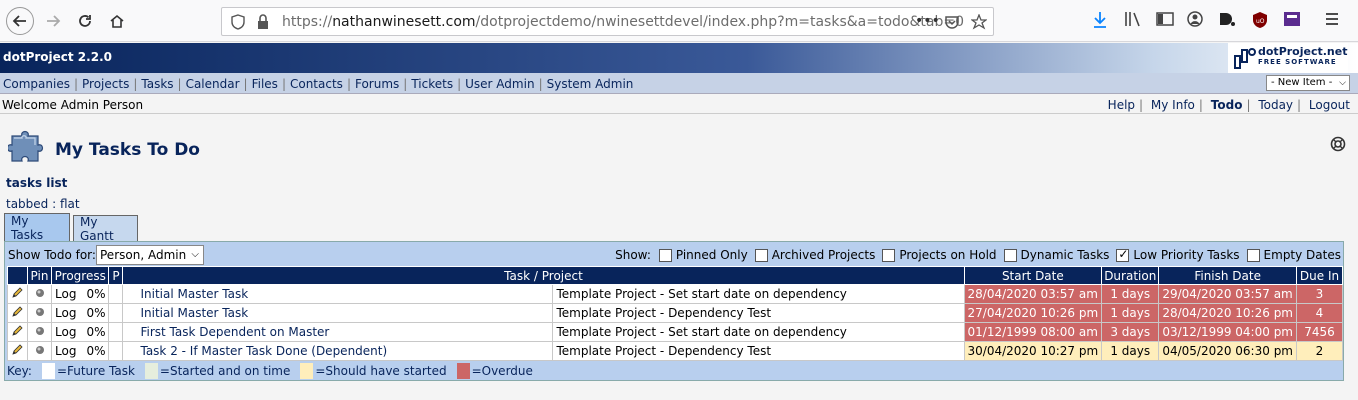 This screenshot has height=400, width=1358. Describe the element at coordinates (1227, 19) in the screenshot. I see `extension-d-icon` at that location.